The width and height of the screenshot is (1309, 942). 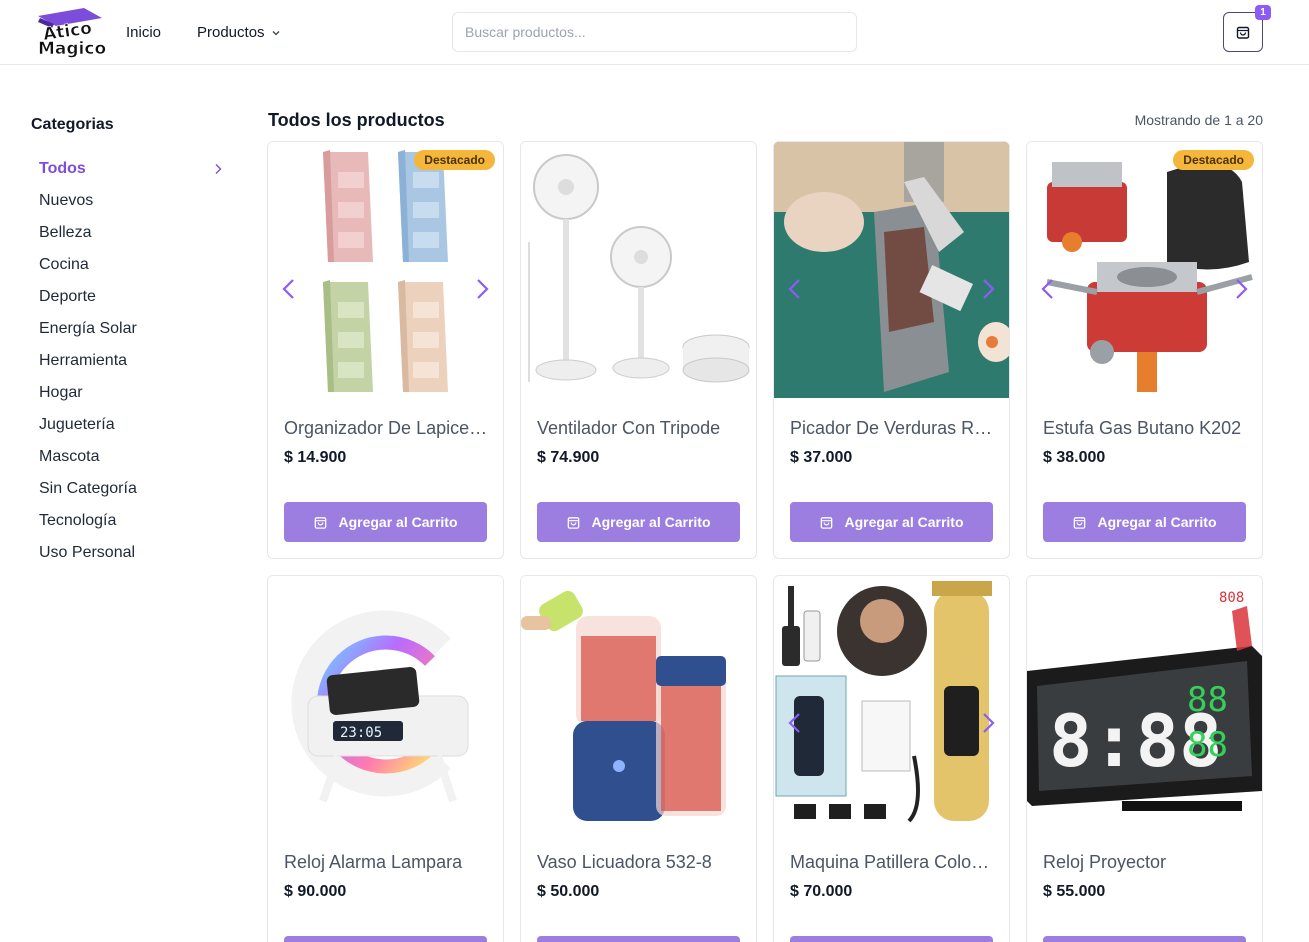 I want to click on category-item-belleza: Belleza, so click(x=131, y=233).